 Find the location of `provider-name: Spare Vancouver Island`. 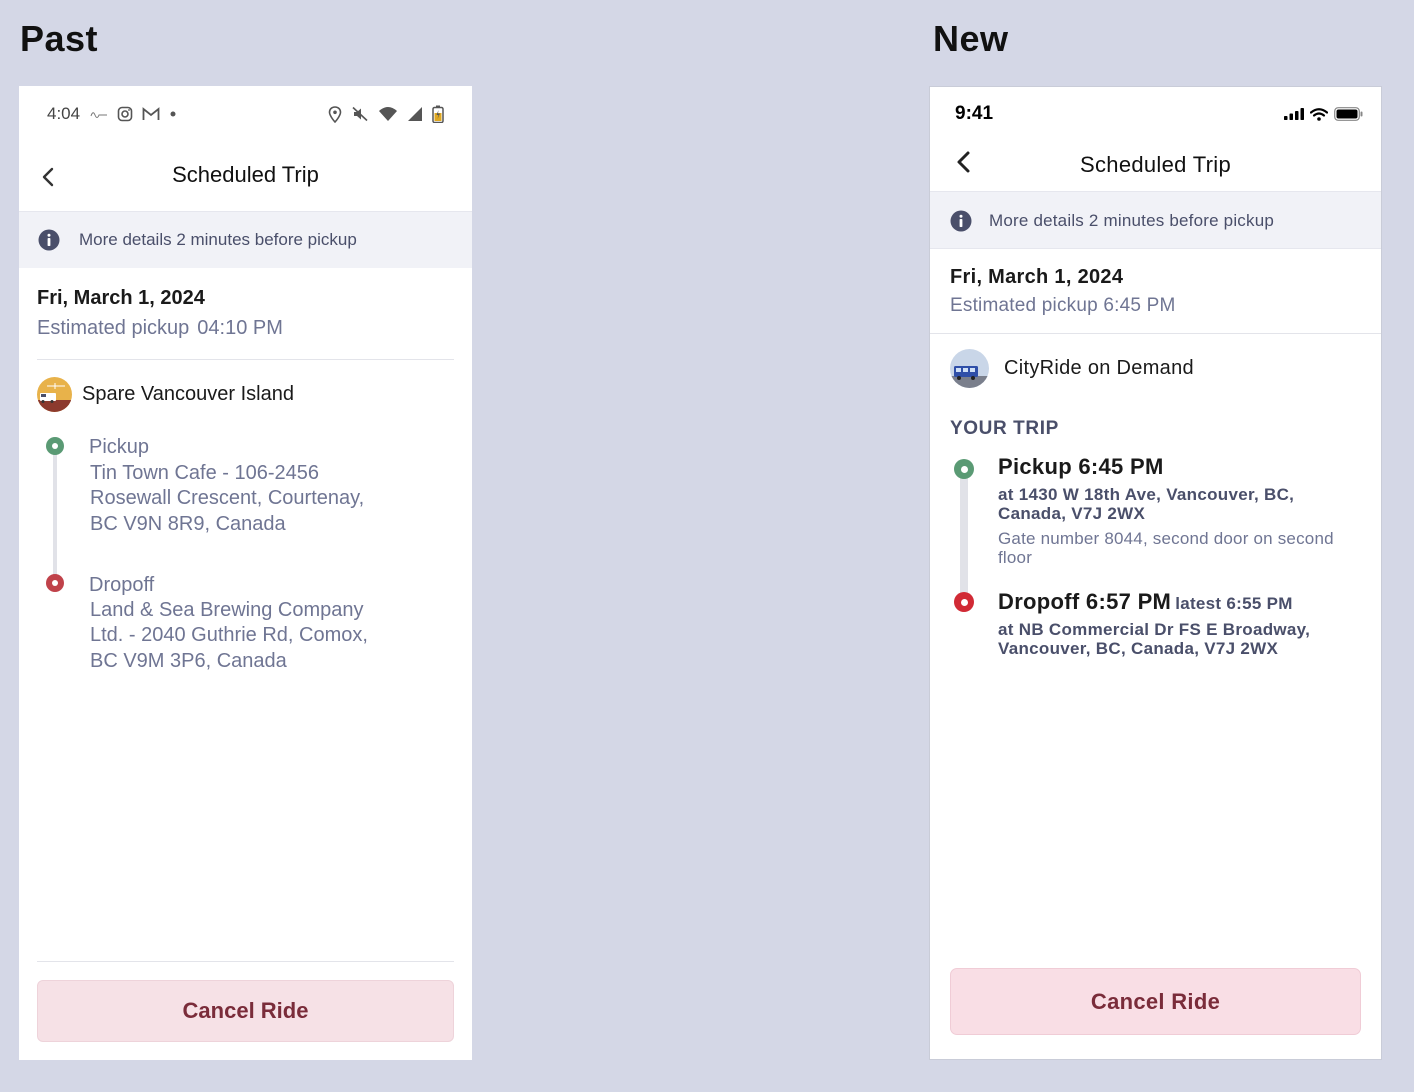

provider-name: Spare Vancouver Island is located at coordinates (188, 394).